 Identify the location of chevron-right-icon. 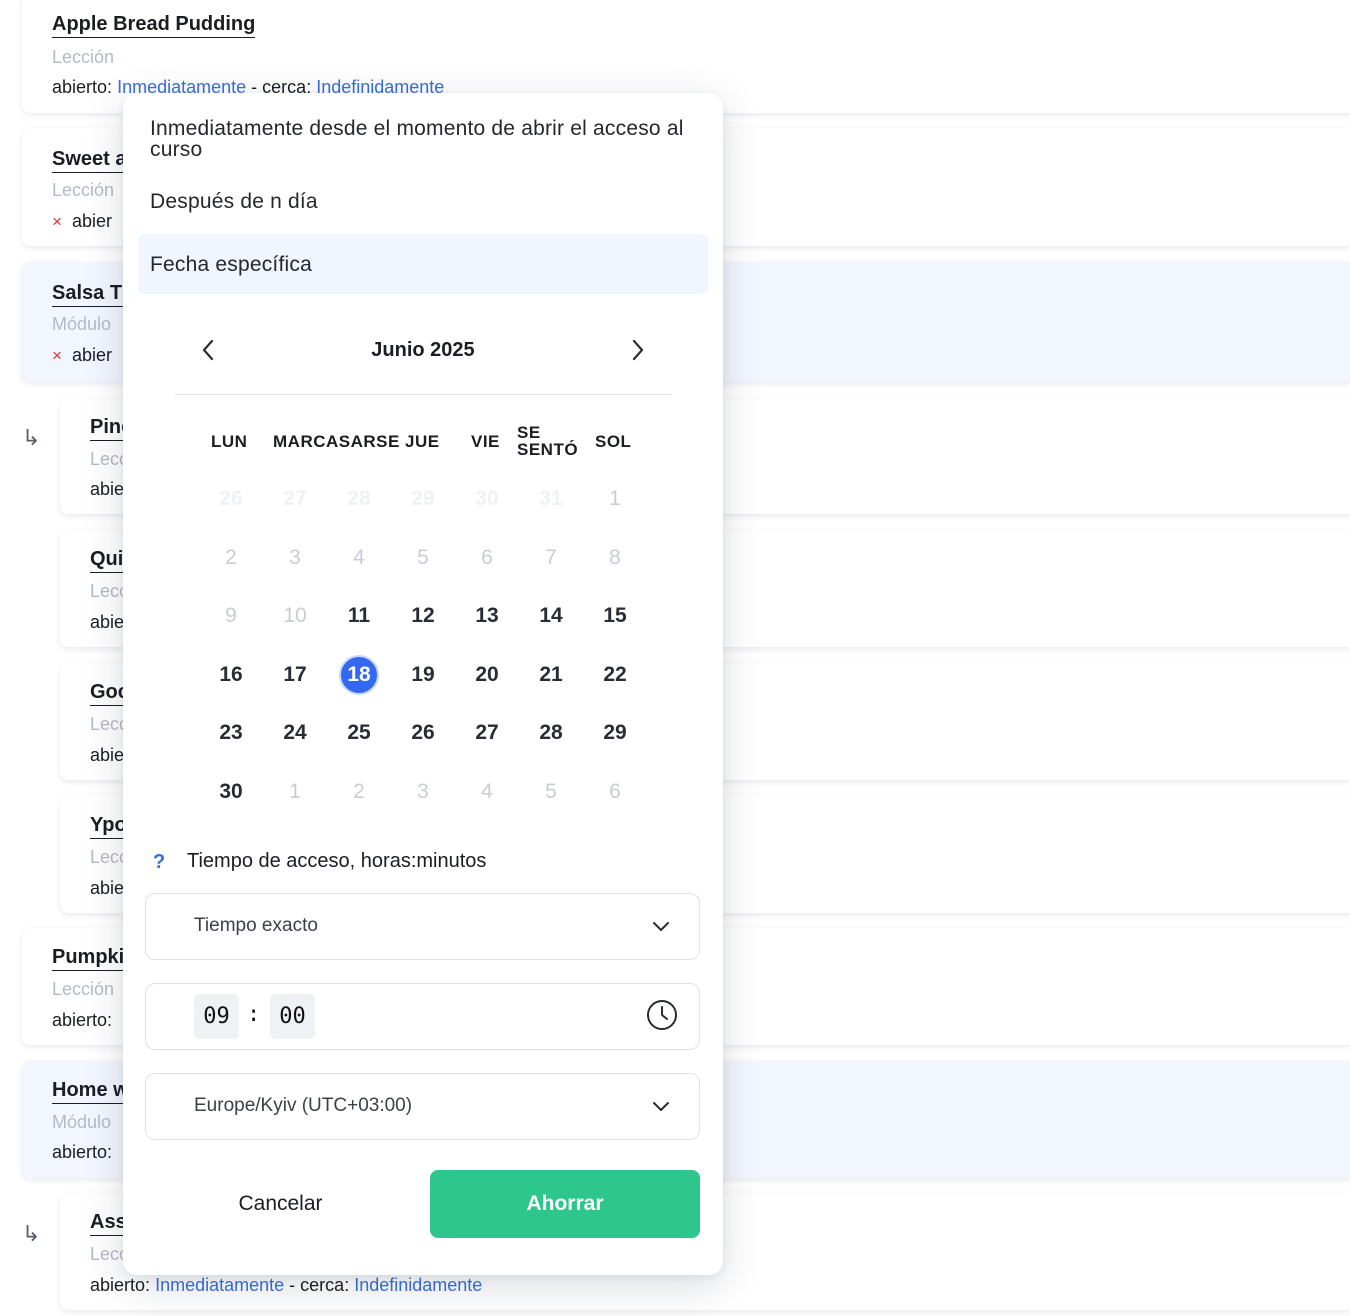
(638, 350).